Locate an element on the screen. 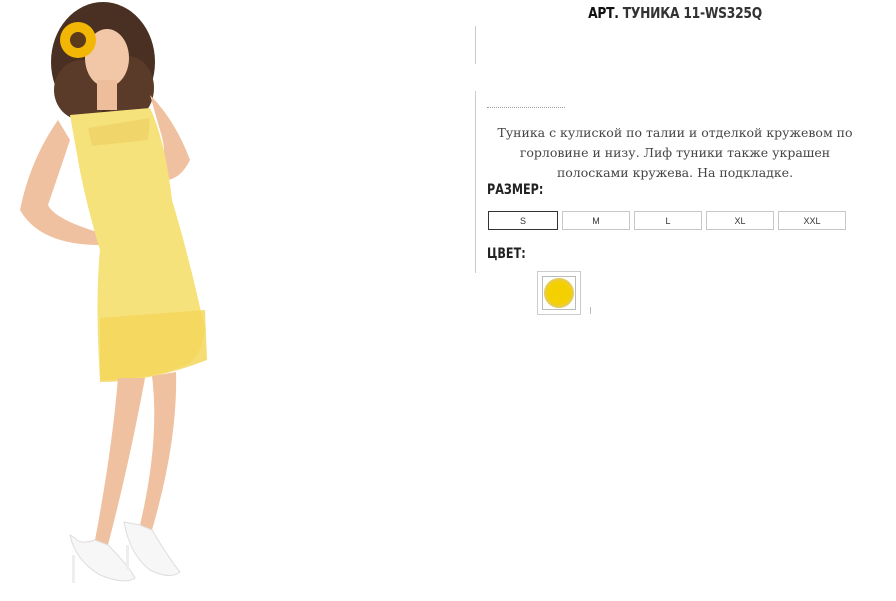 This screenshot has width=896, height=601. product-name: ТУНИКА 11-WS325Q is located at coordinates (692, 13).